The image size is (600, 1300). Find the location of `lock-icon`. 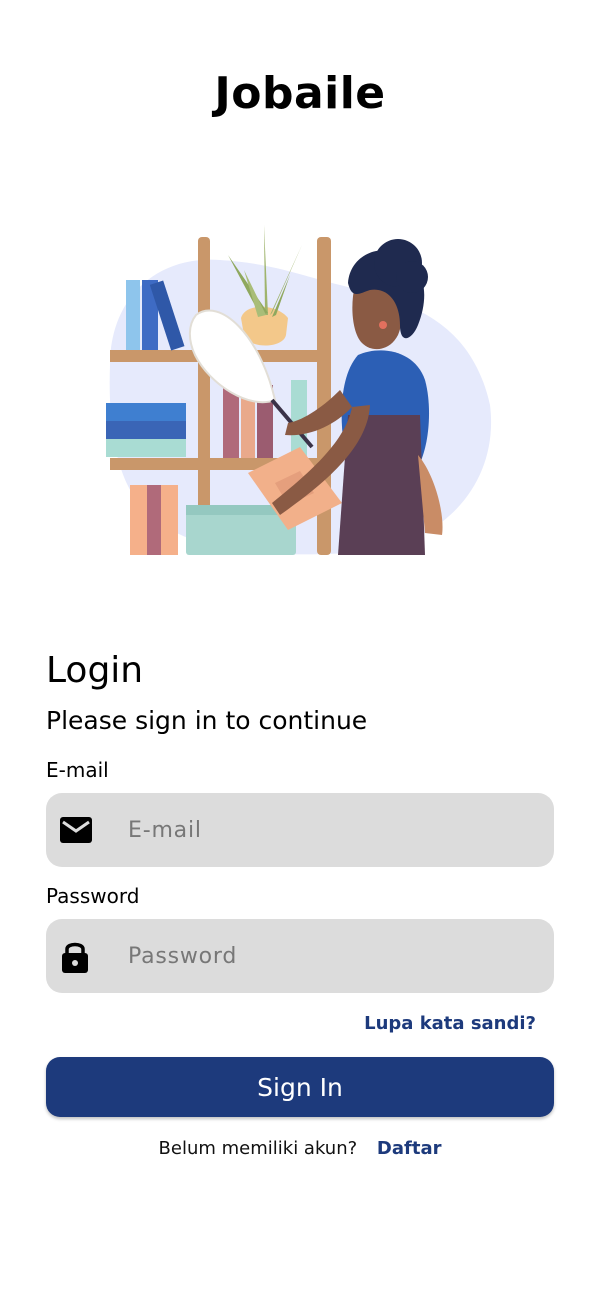

lock-icon is located at coordinates (92, 956).